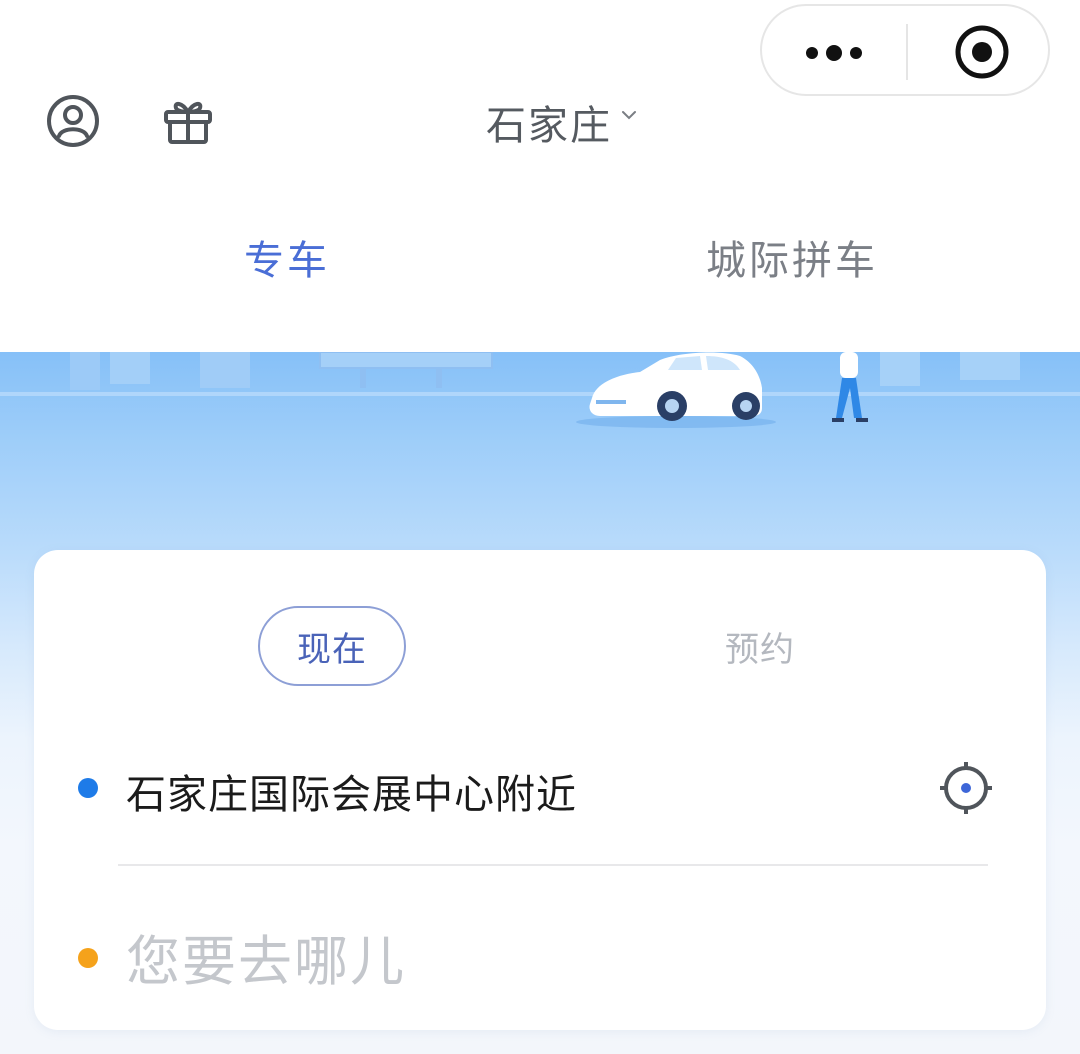 This screenshot has height=1054, width=1080. What do you see at coordinates (982, 52) in the screenshot?
I see `target-close-icon` at bounding box center [982, 52].